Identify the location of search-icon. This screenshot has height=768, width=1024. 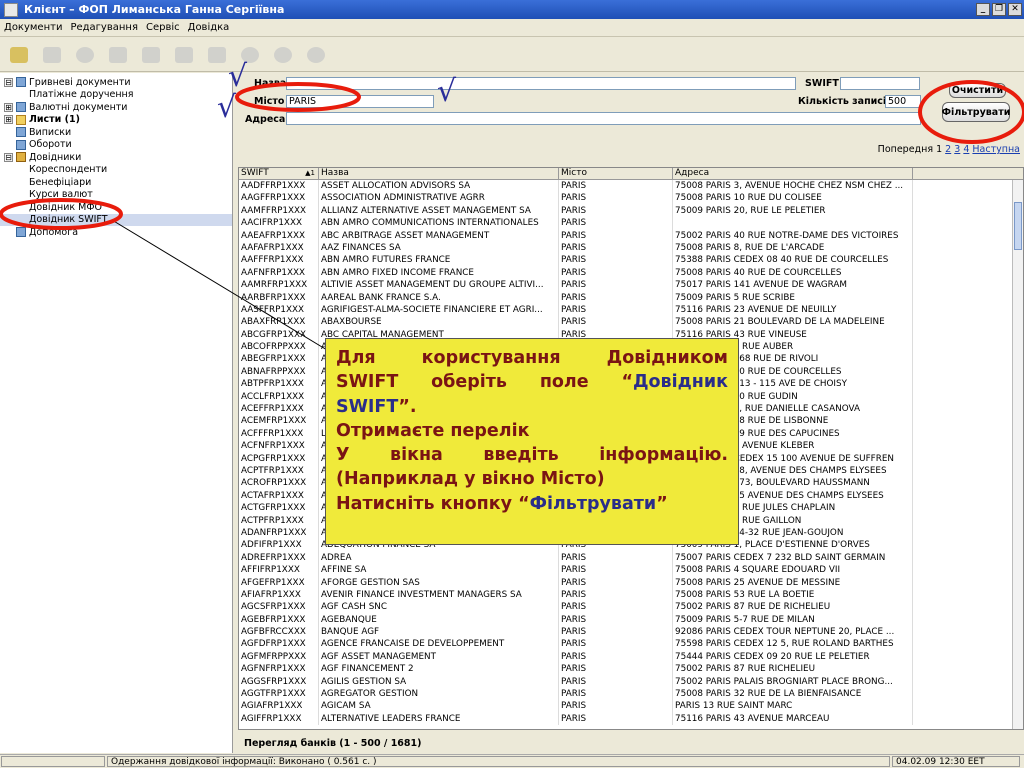
(250, 55).